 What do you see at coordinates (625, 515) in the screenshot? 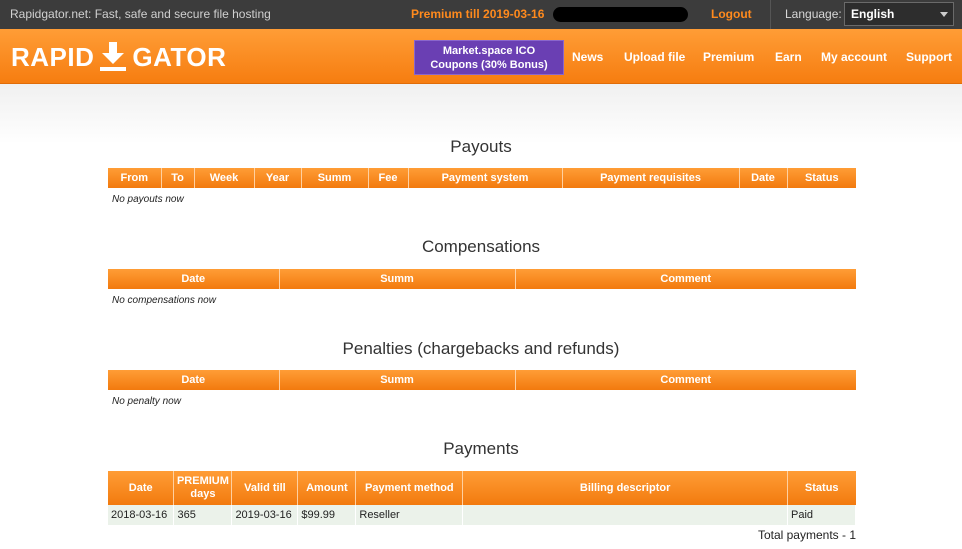
I see `cell-billing-descriptor` at bounding box center [625, 515].